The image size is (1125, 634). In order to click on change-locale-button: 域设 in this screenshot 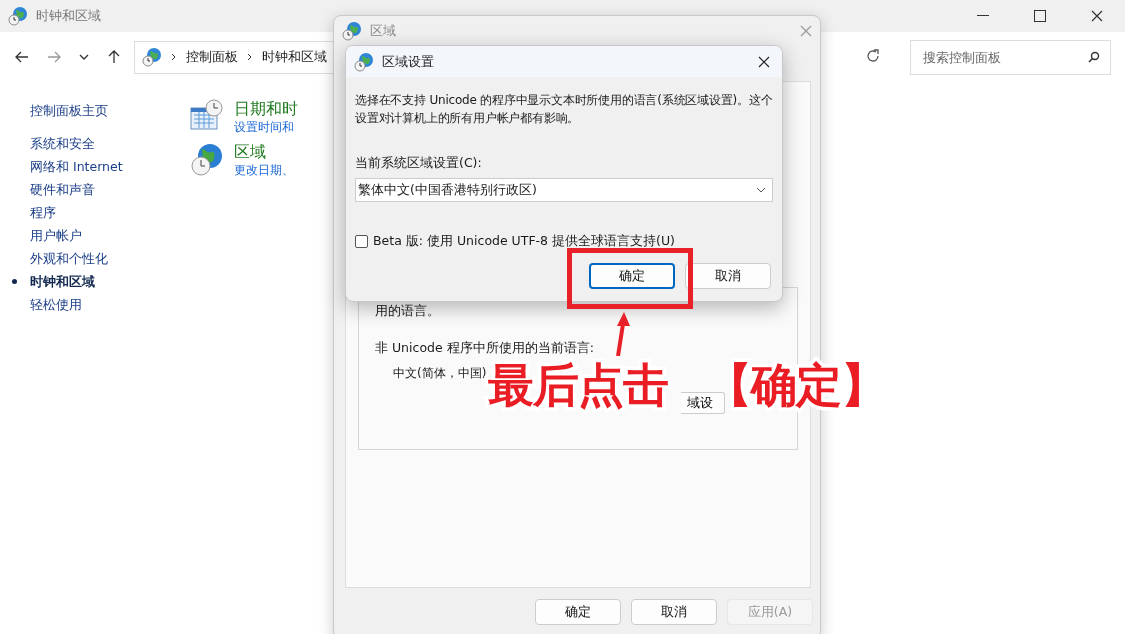, I will do `click(703, 403)`.